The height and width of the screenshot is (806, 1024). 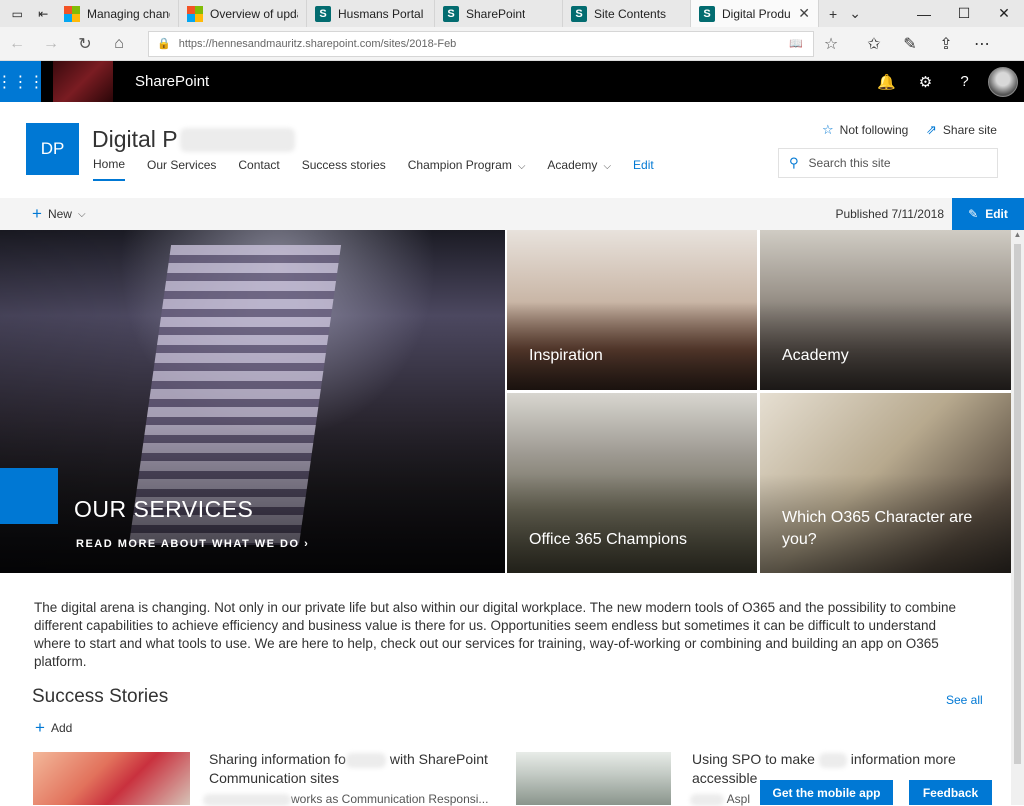 What do you see at coordinates (833, 14) in the screenshot?
I see `new-tab-icon: +` at bounding box center [833, 14].